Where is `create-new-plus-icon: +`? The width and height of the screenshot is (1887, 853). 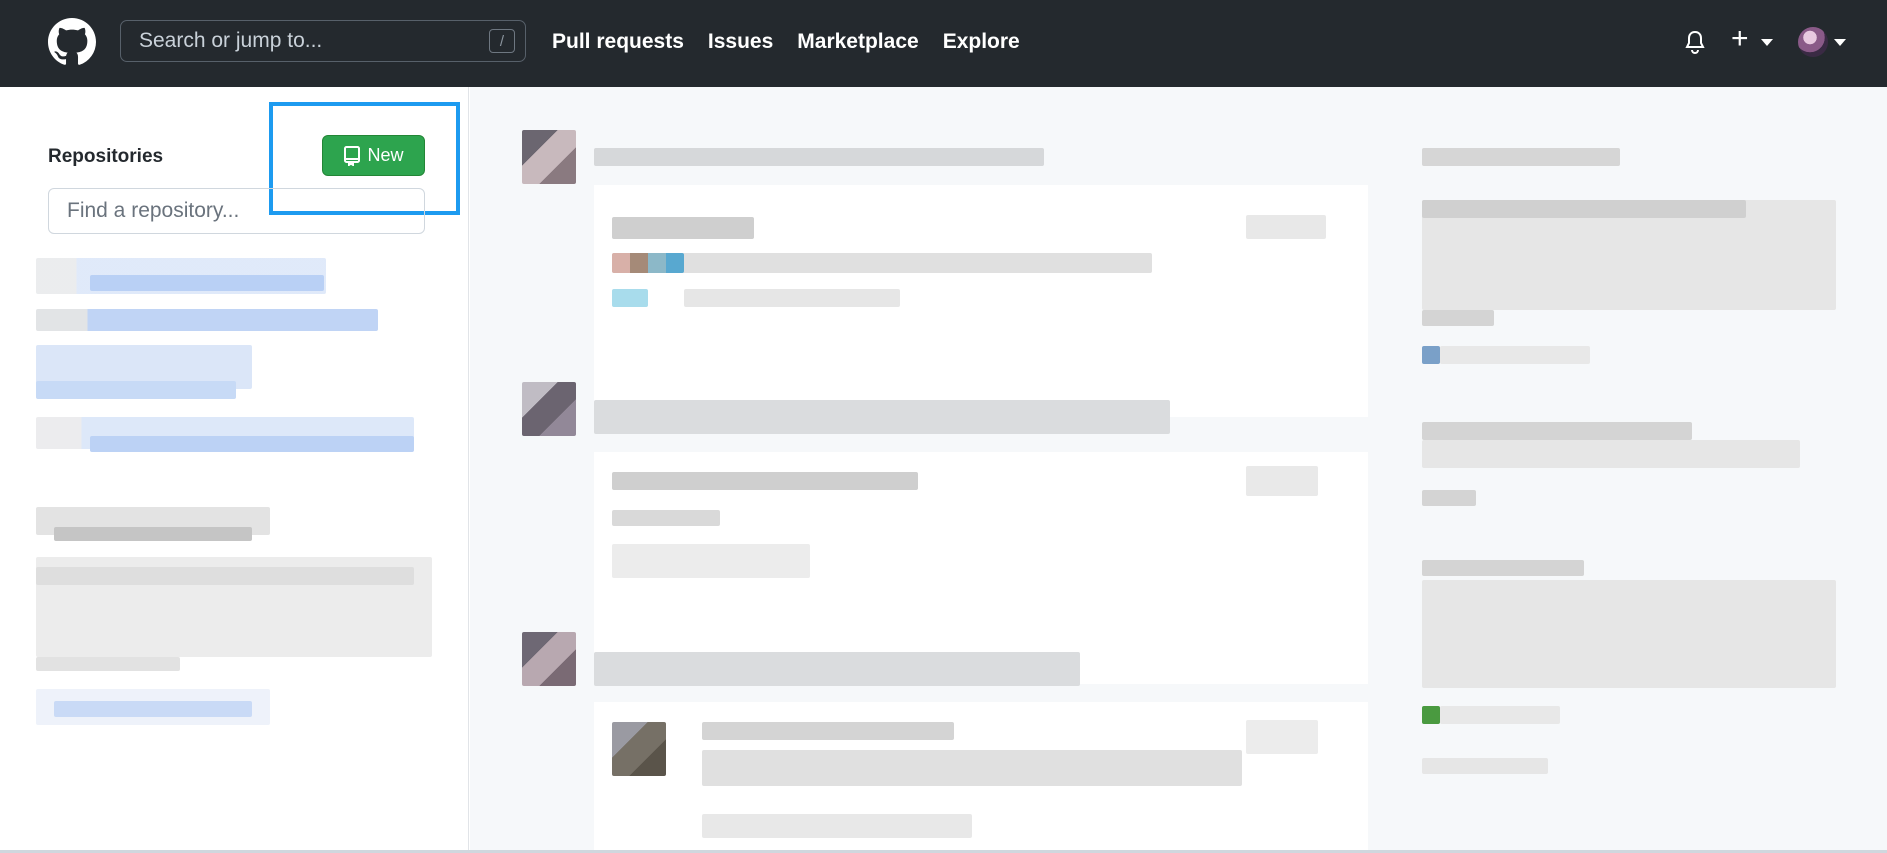
create-new-plus-icon: + is located at coordinates (1740, 39).